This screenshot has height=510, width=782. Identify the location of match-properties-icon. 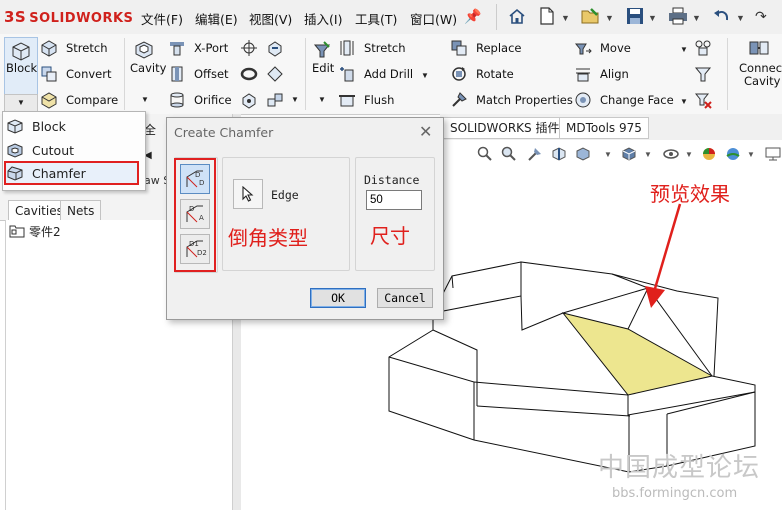
(459, 100).